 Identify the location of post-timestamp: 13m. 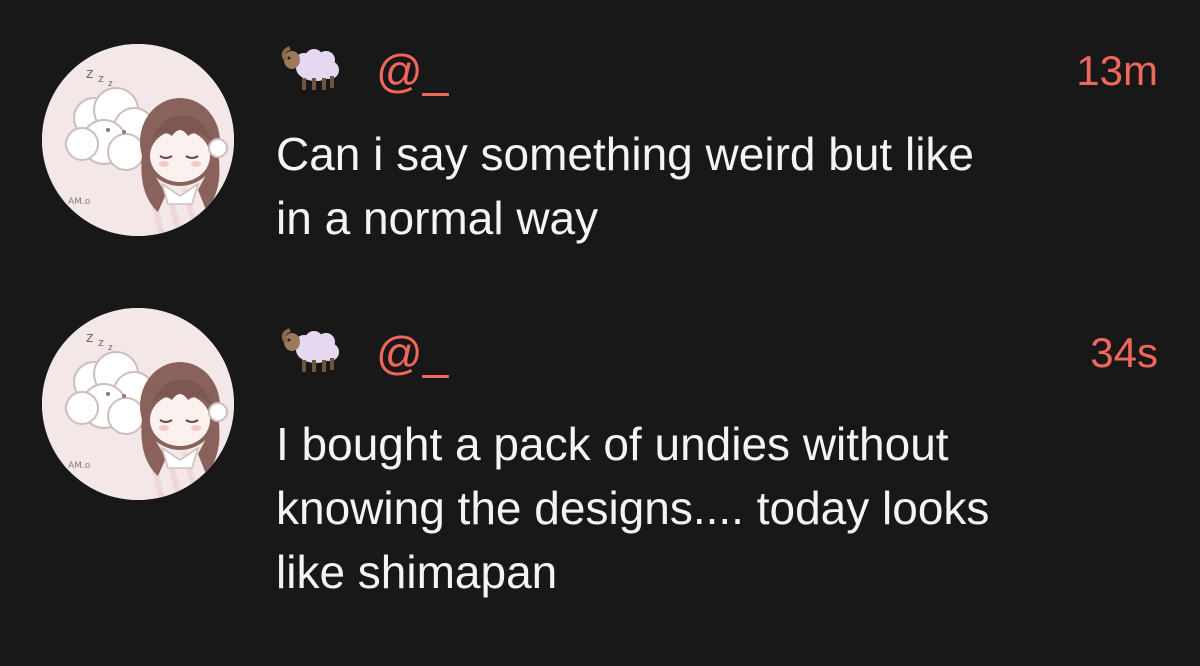
(1117, 70).